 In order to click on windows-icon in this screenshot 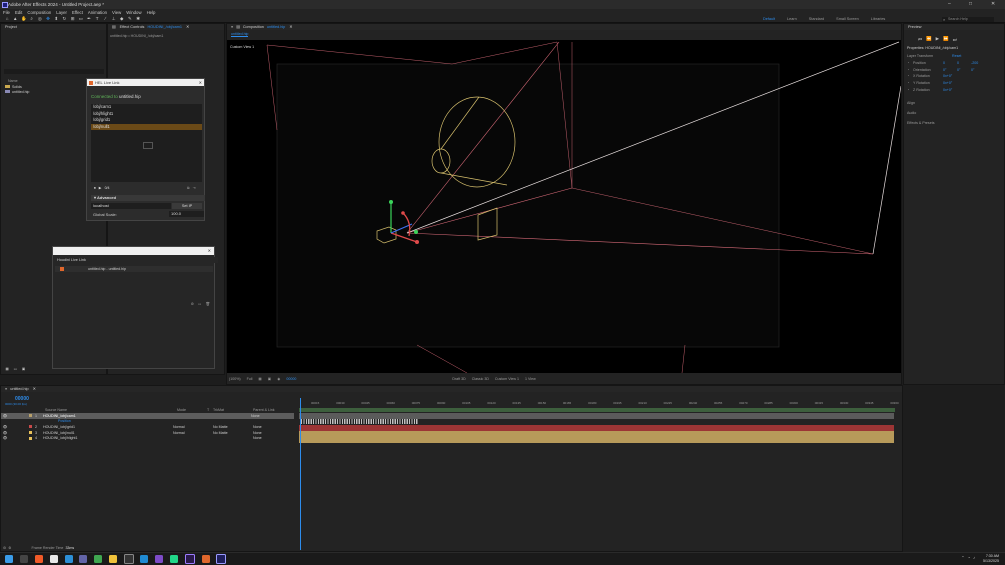, I will do `click(9, 559)`.